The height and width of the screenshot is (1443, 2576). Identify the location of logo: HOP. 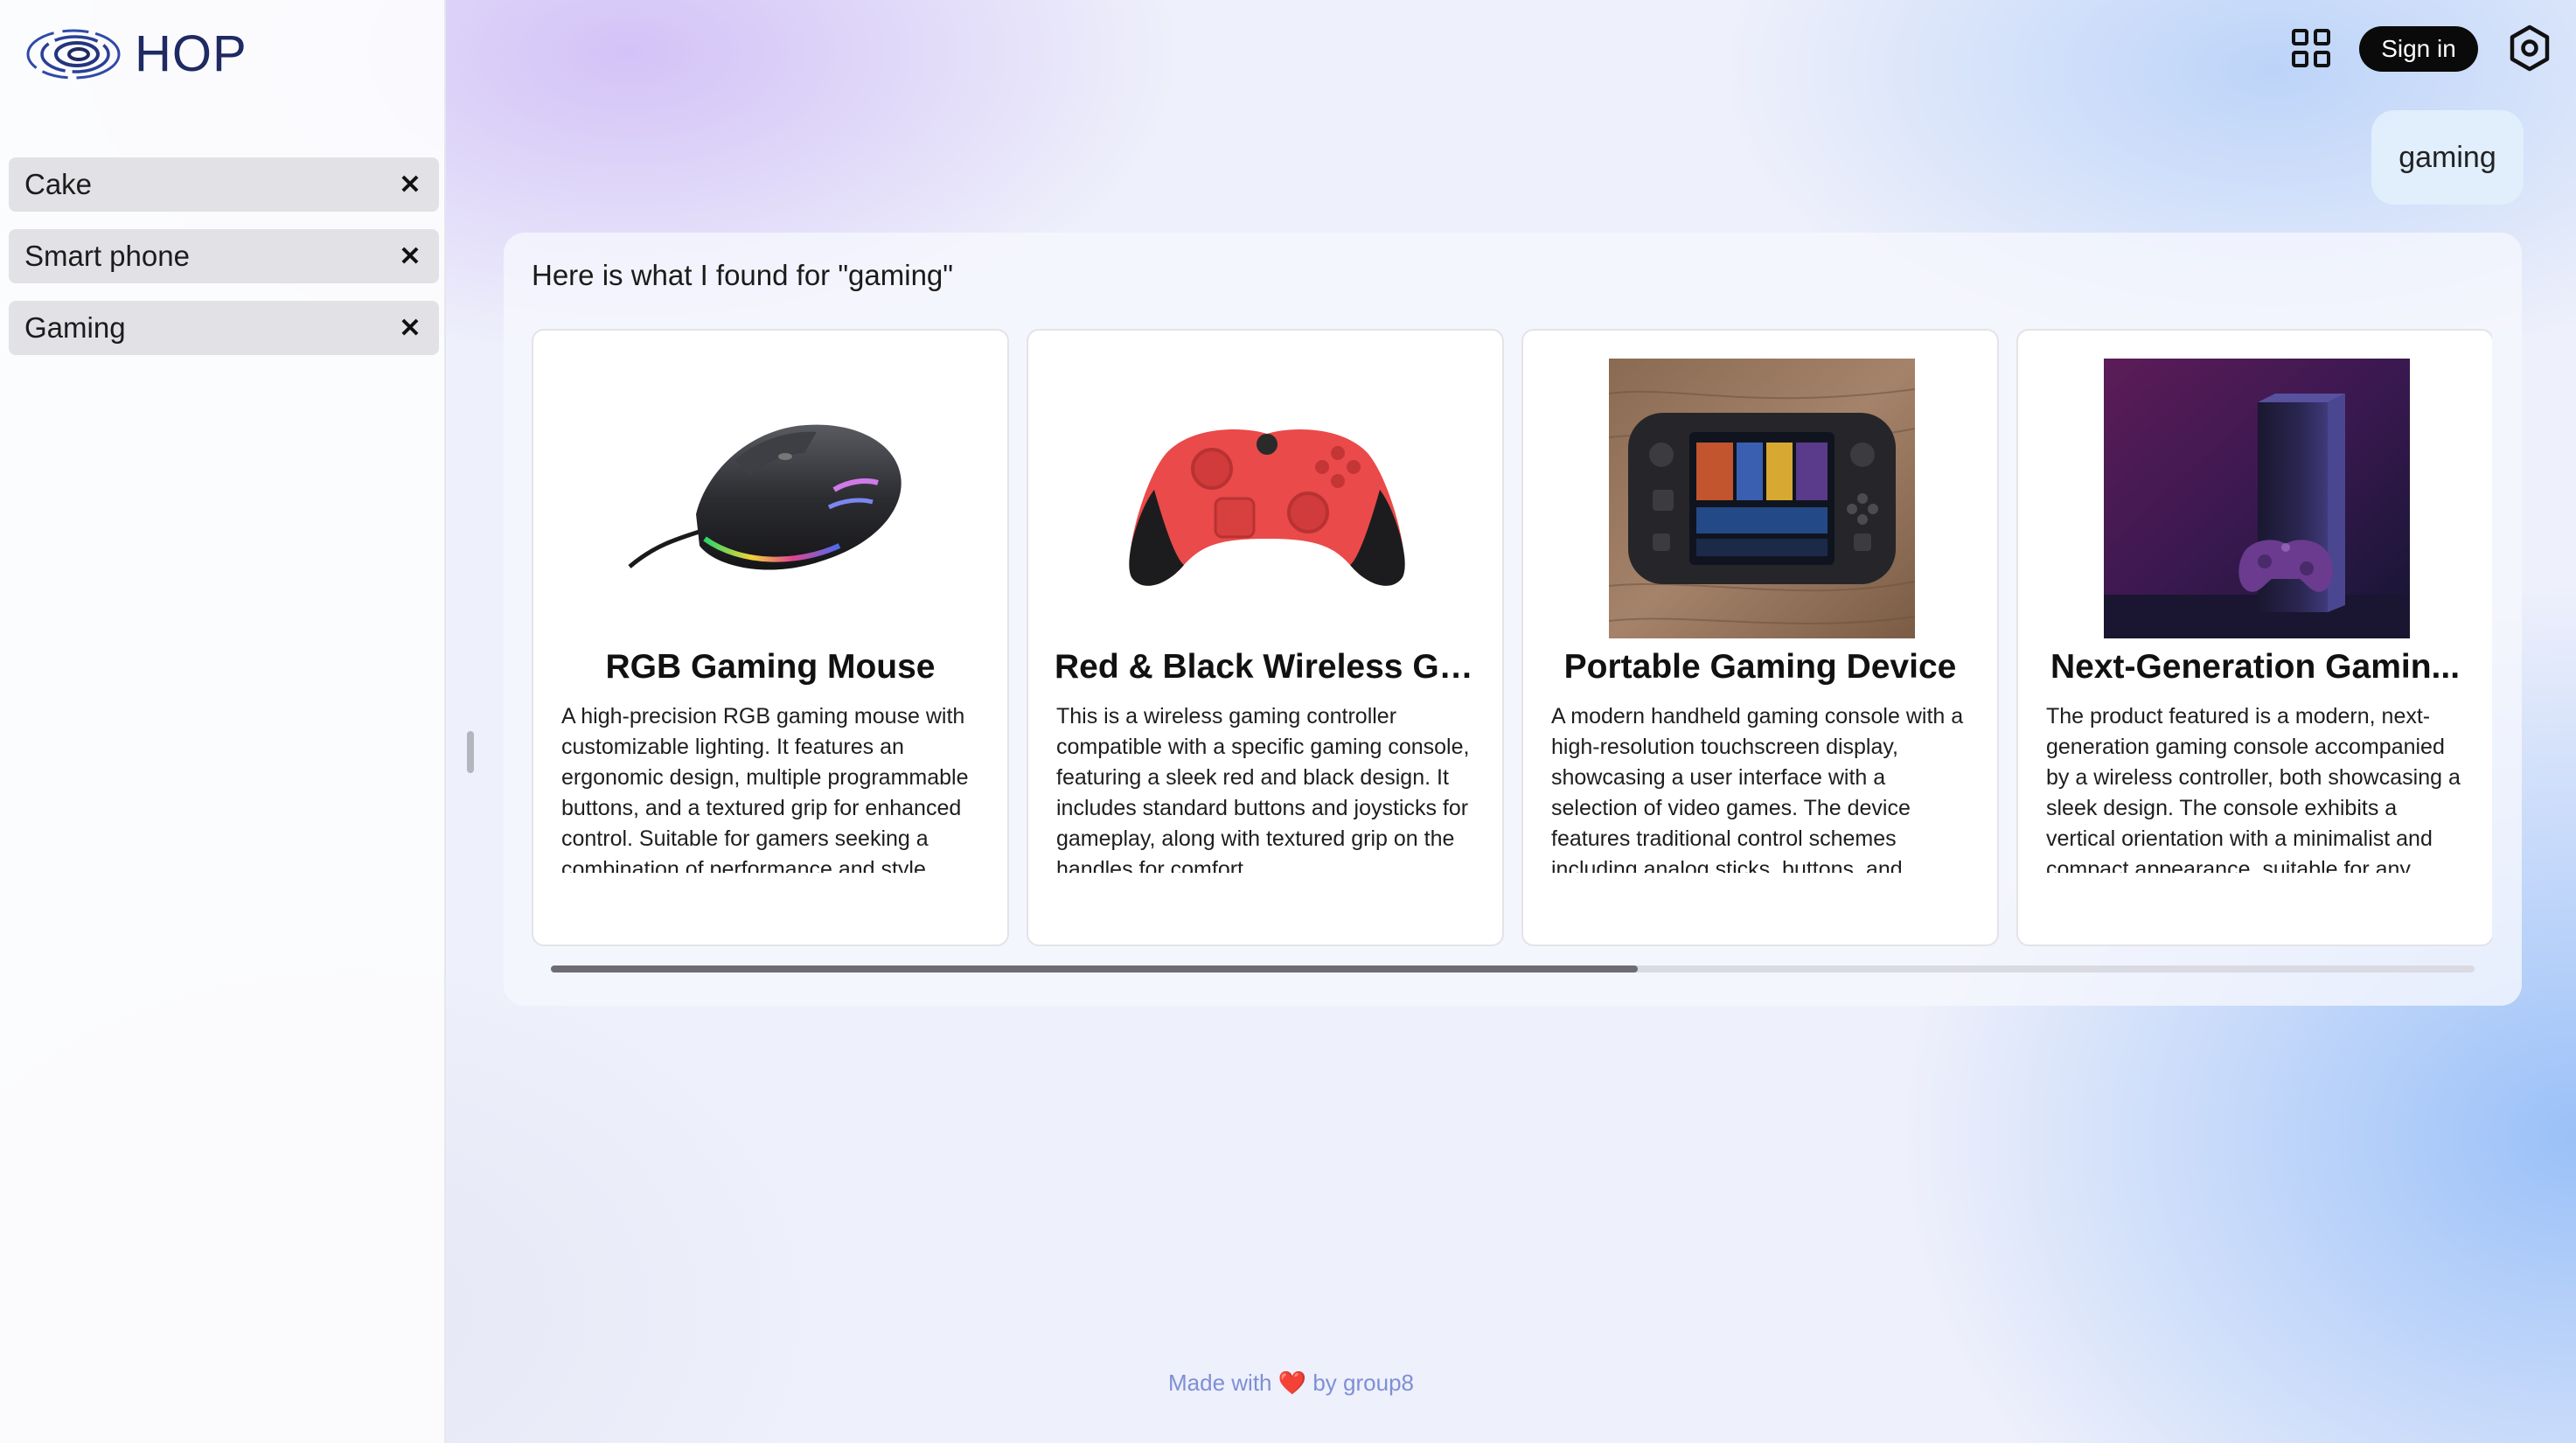
(135, 53).